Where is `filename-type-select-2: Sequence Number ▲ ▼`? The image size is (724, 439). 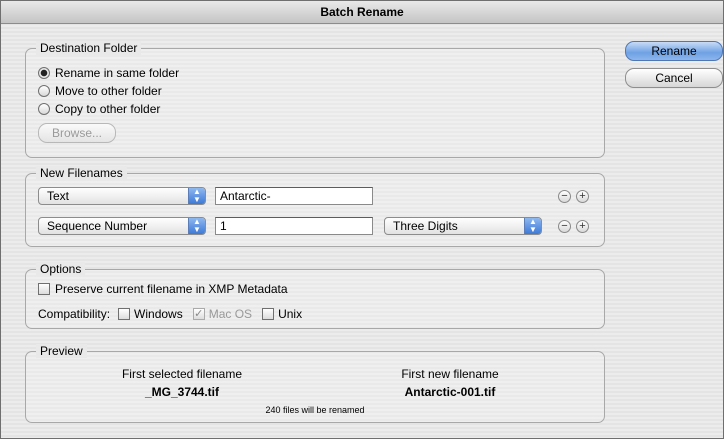 filename-type-select-2: Sequence Number ▲ ▼ is located at coordinates (122, 226).